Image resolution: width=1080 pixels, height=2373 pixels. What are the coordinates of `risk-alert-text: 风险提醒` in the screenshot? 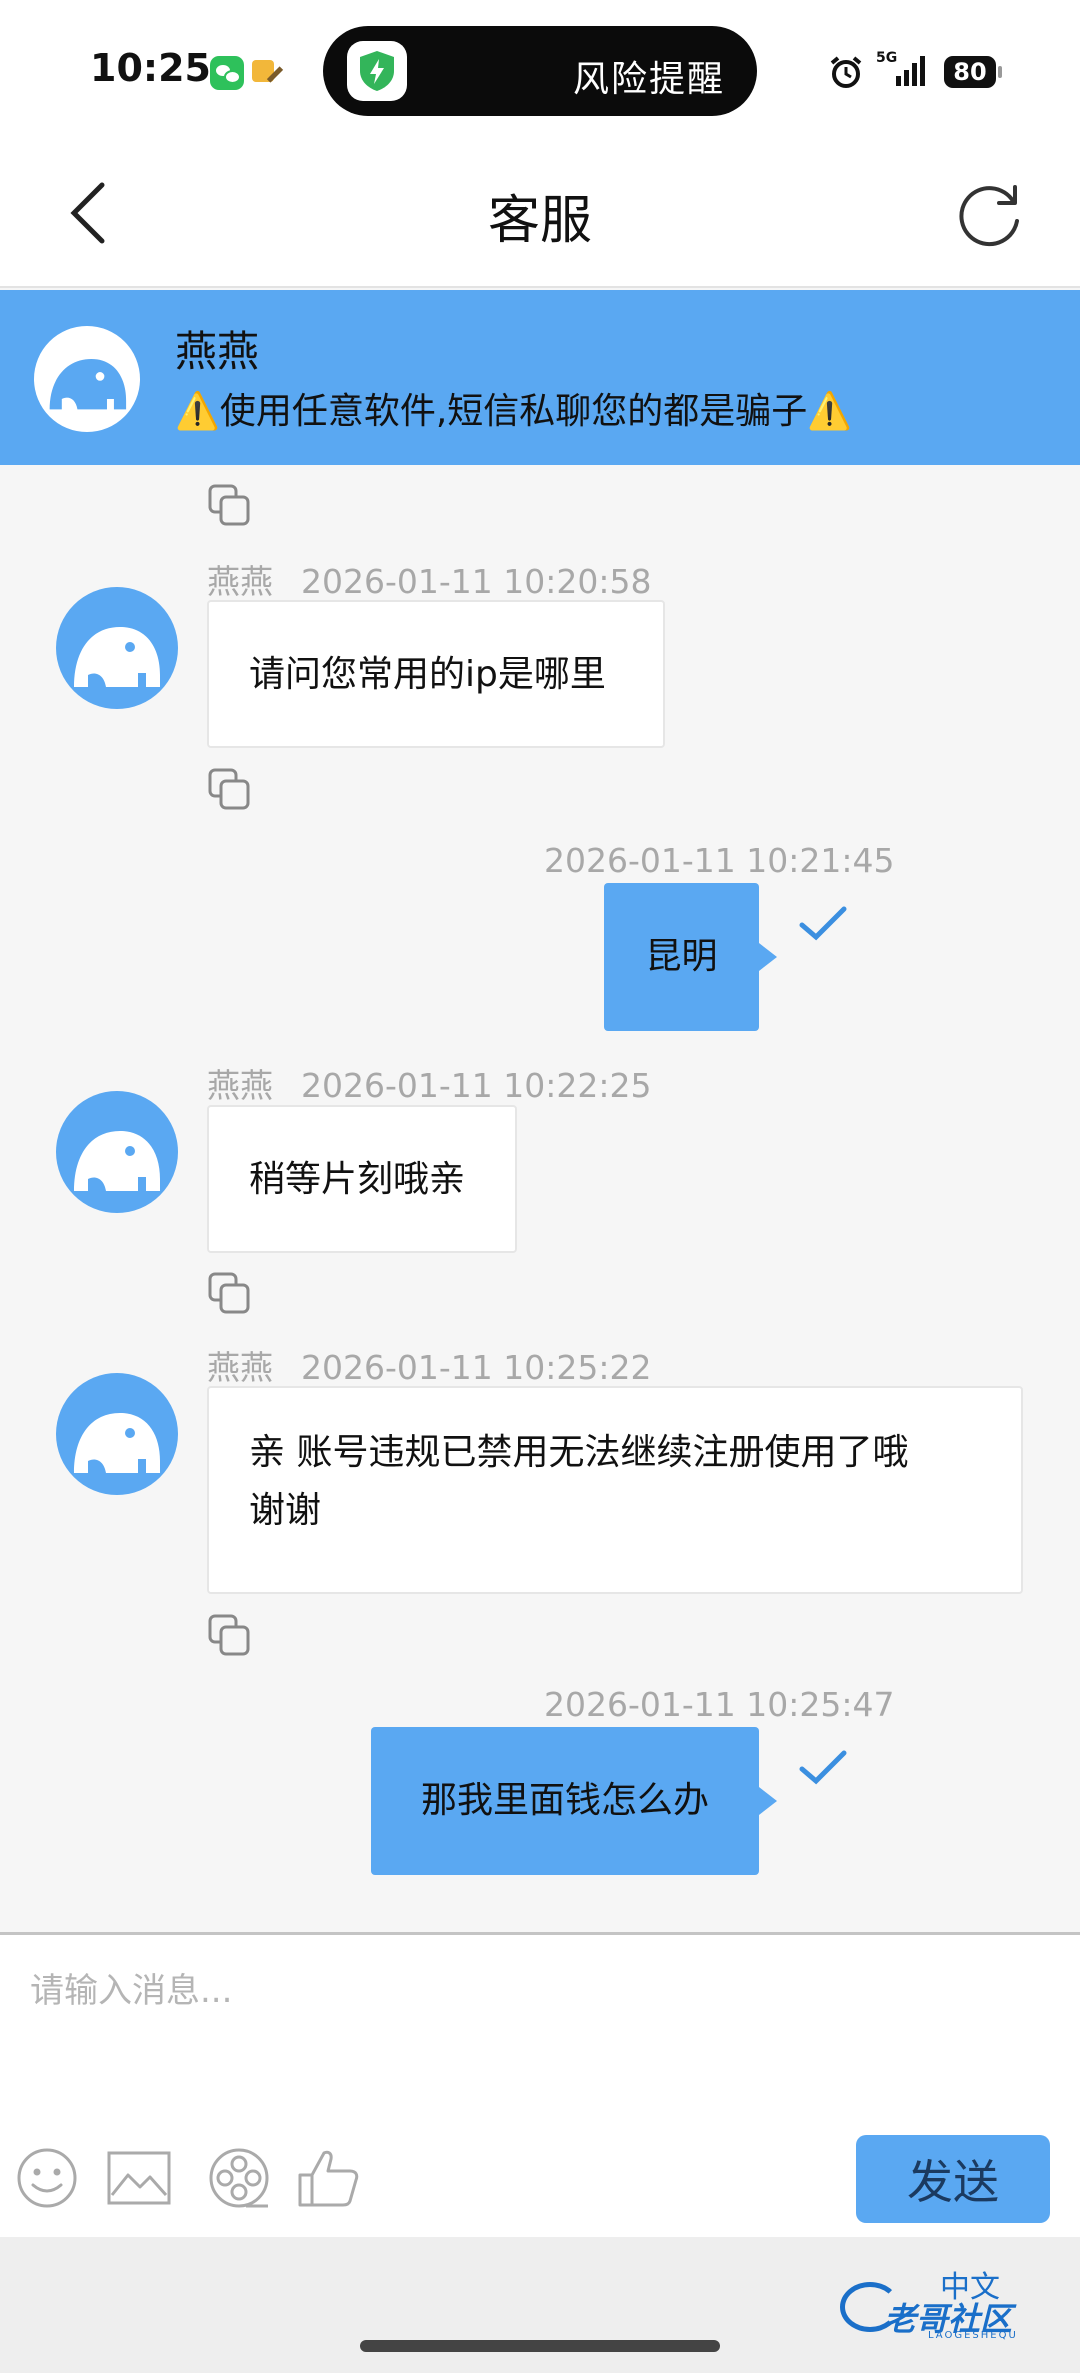 It's located at (648, 79).